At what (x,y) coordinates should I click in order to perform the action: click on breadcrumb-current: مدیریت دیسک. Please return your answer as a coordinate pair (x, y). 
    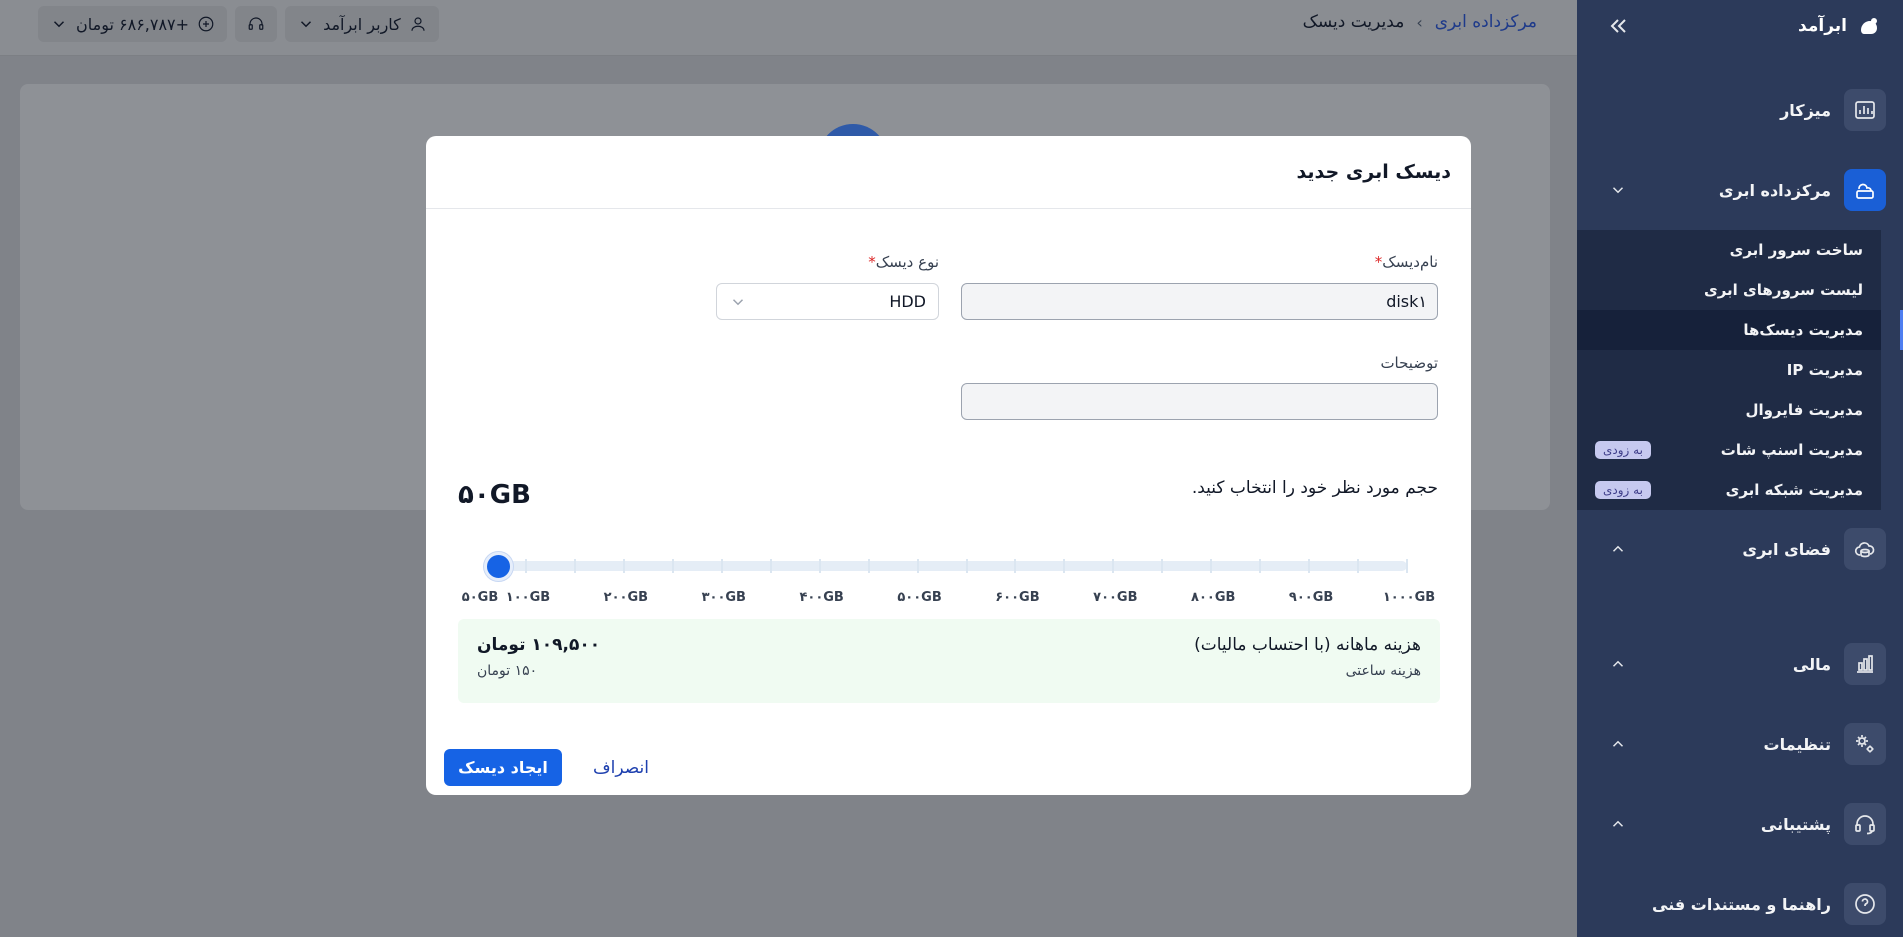
    Looking at the image, I should click on (1353, 22).